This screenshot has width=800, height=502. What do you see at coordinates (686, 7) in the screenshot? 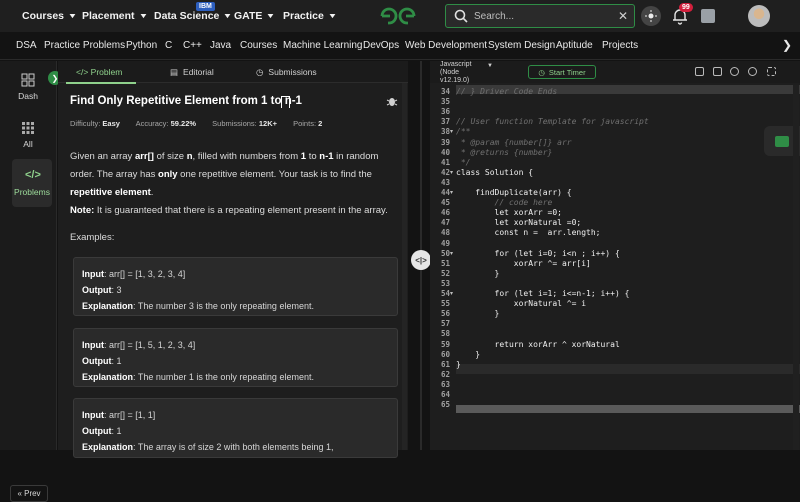
I see `notification-count-badge: 99` at bounding box center [686, 7].